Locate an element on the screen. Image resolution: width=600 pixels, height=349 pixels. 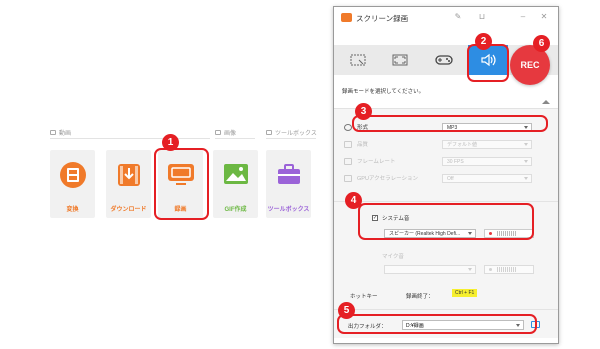
gamepad-icon is located at coordinates (444, 60).